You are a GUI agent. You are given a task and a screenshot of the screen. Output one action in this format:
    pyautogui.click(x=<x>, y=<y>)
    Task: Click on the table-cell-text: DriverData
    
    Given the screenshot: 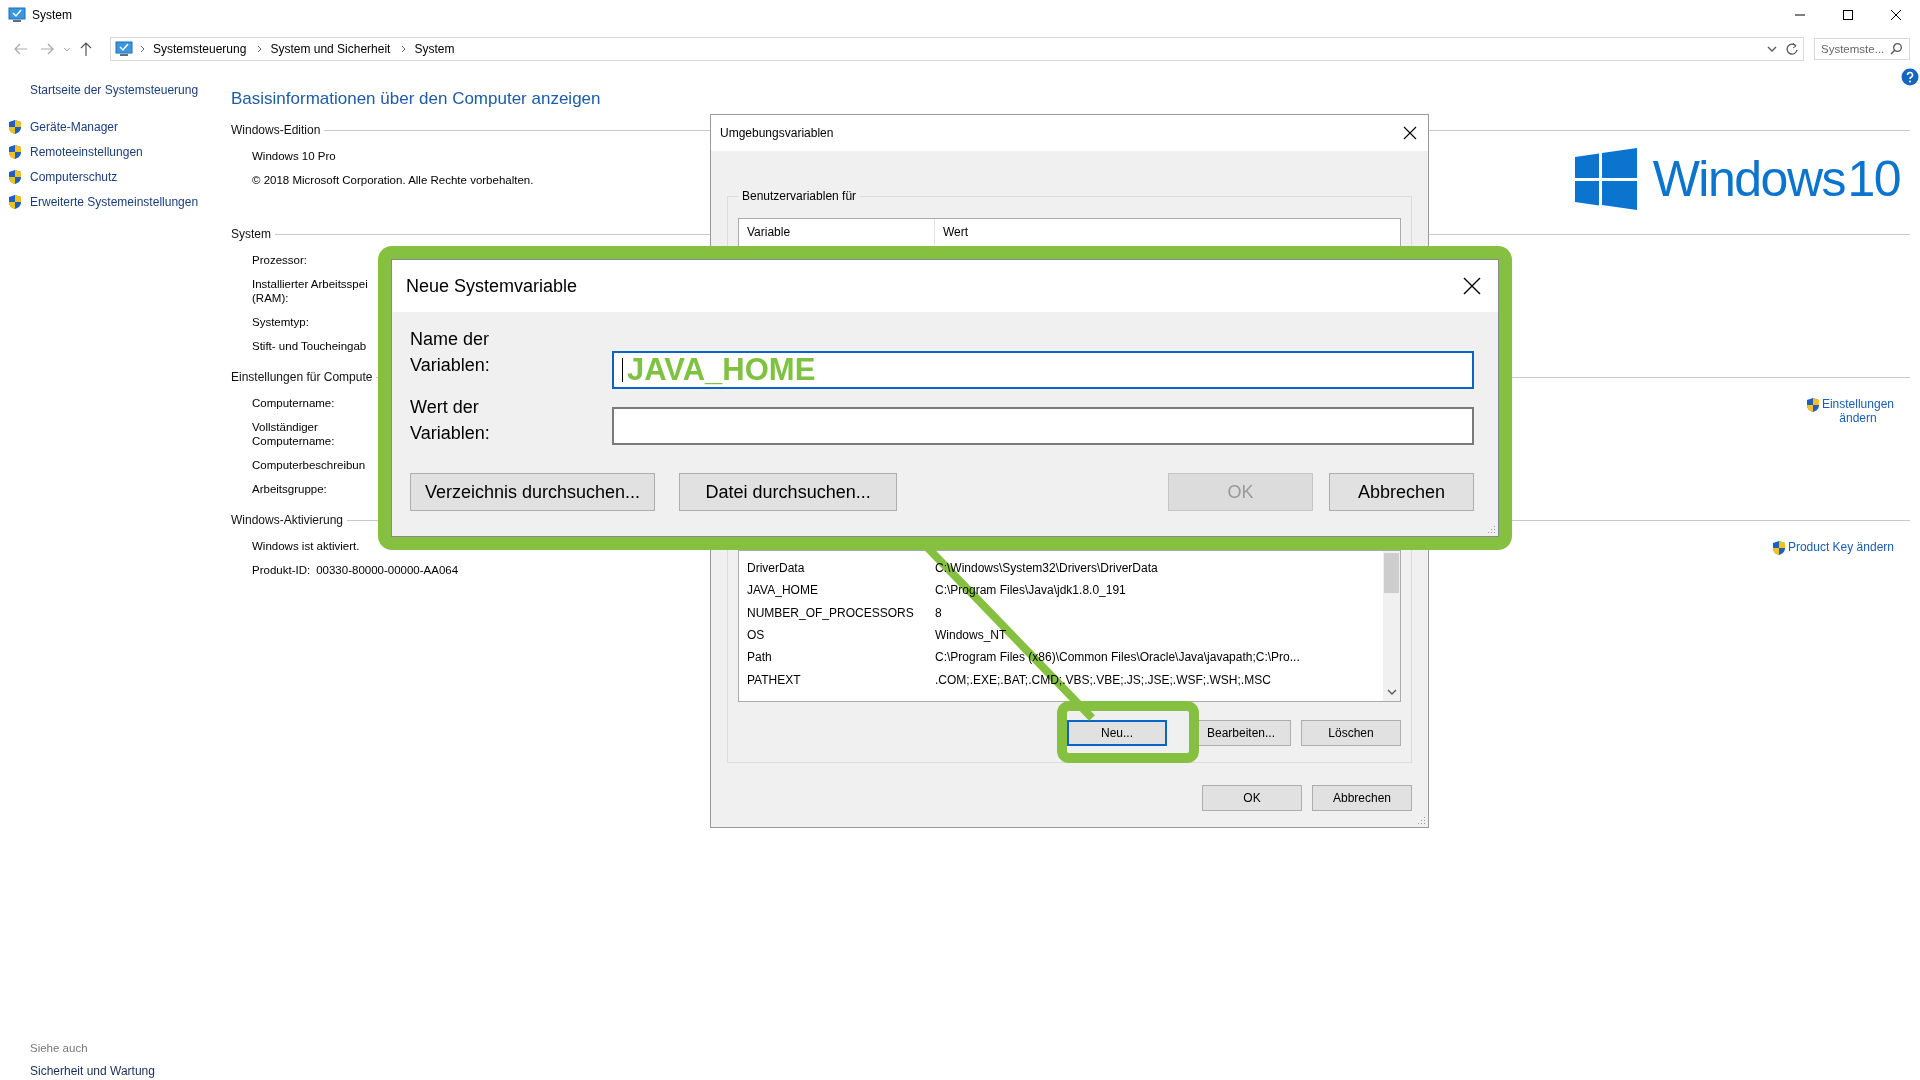 What is the action you would take?
    pyautogui.click(x=776, y=568)
    